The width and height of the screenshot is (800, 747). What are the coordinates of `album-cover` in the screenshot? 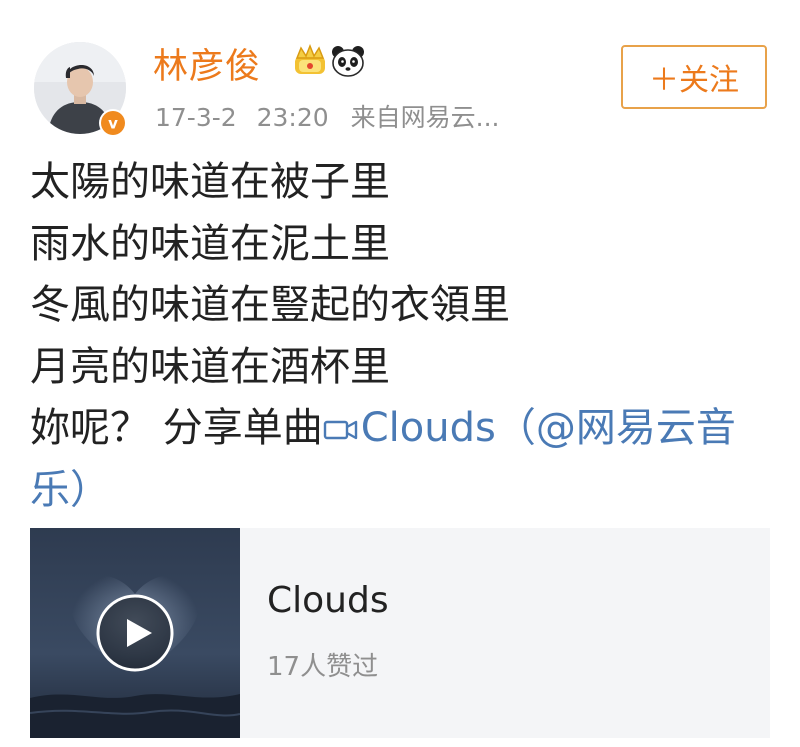 It's located at (135, 633).